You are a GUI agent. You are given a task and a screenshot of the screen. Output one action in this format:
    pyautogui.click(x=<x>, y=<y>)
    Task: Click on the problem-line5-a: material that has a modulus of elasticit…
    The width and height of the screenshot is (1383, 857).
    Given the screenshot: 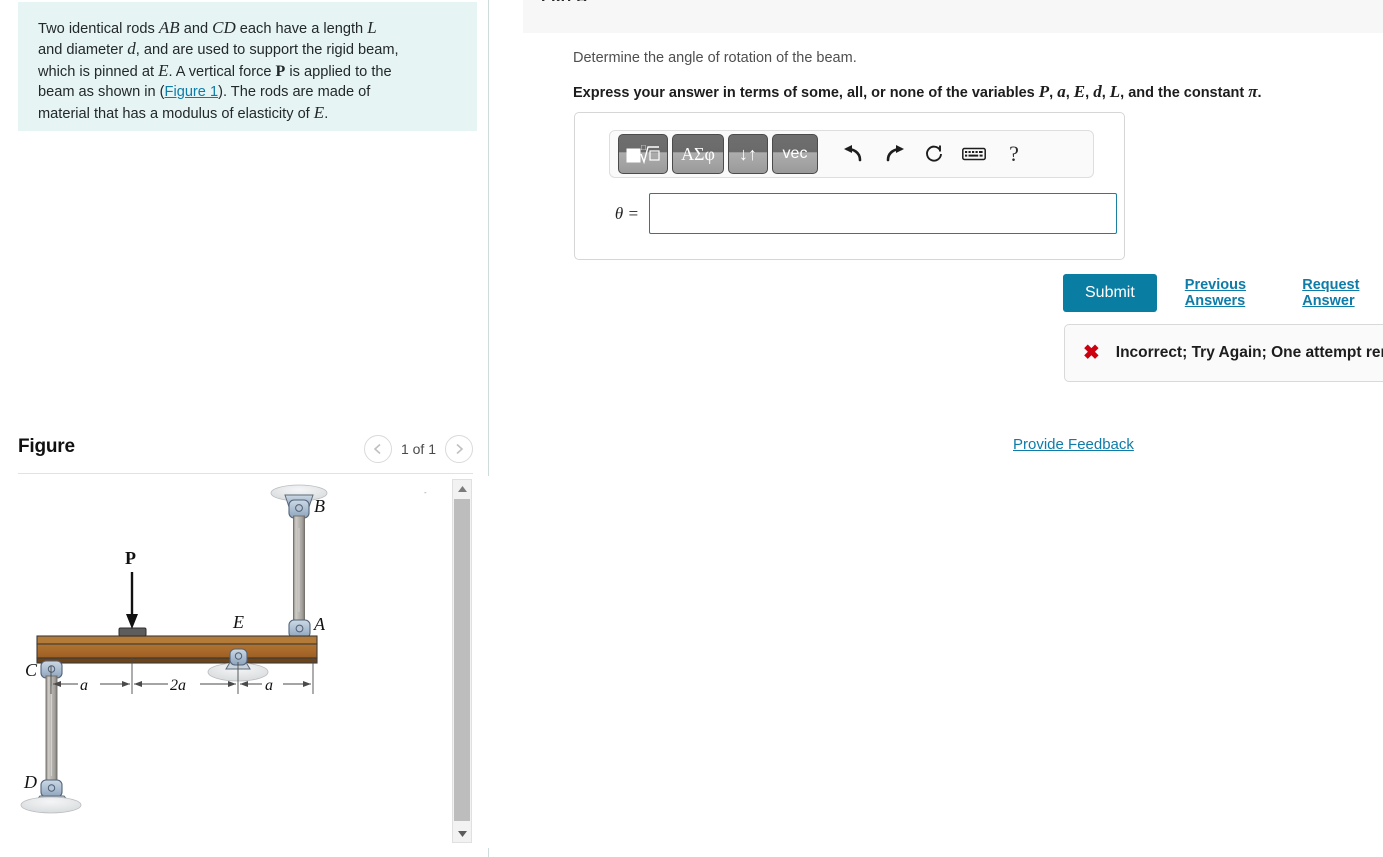 What is the action you would take?
    pyautogui.click(x=176, y=113)
    